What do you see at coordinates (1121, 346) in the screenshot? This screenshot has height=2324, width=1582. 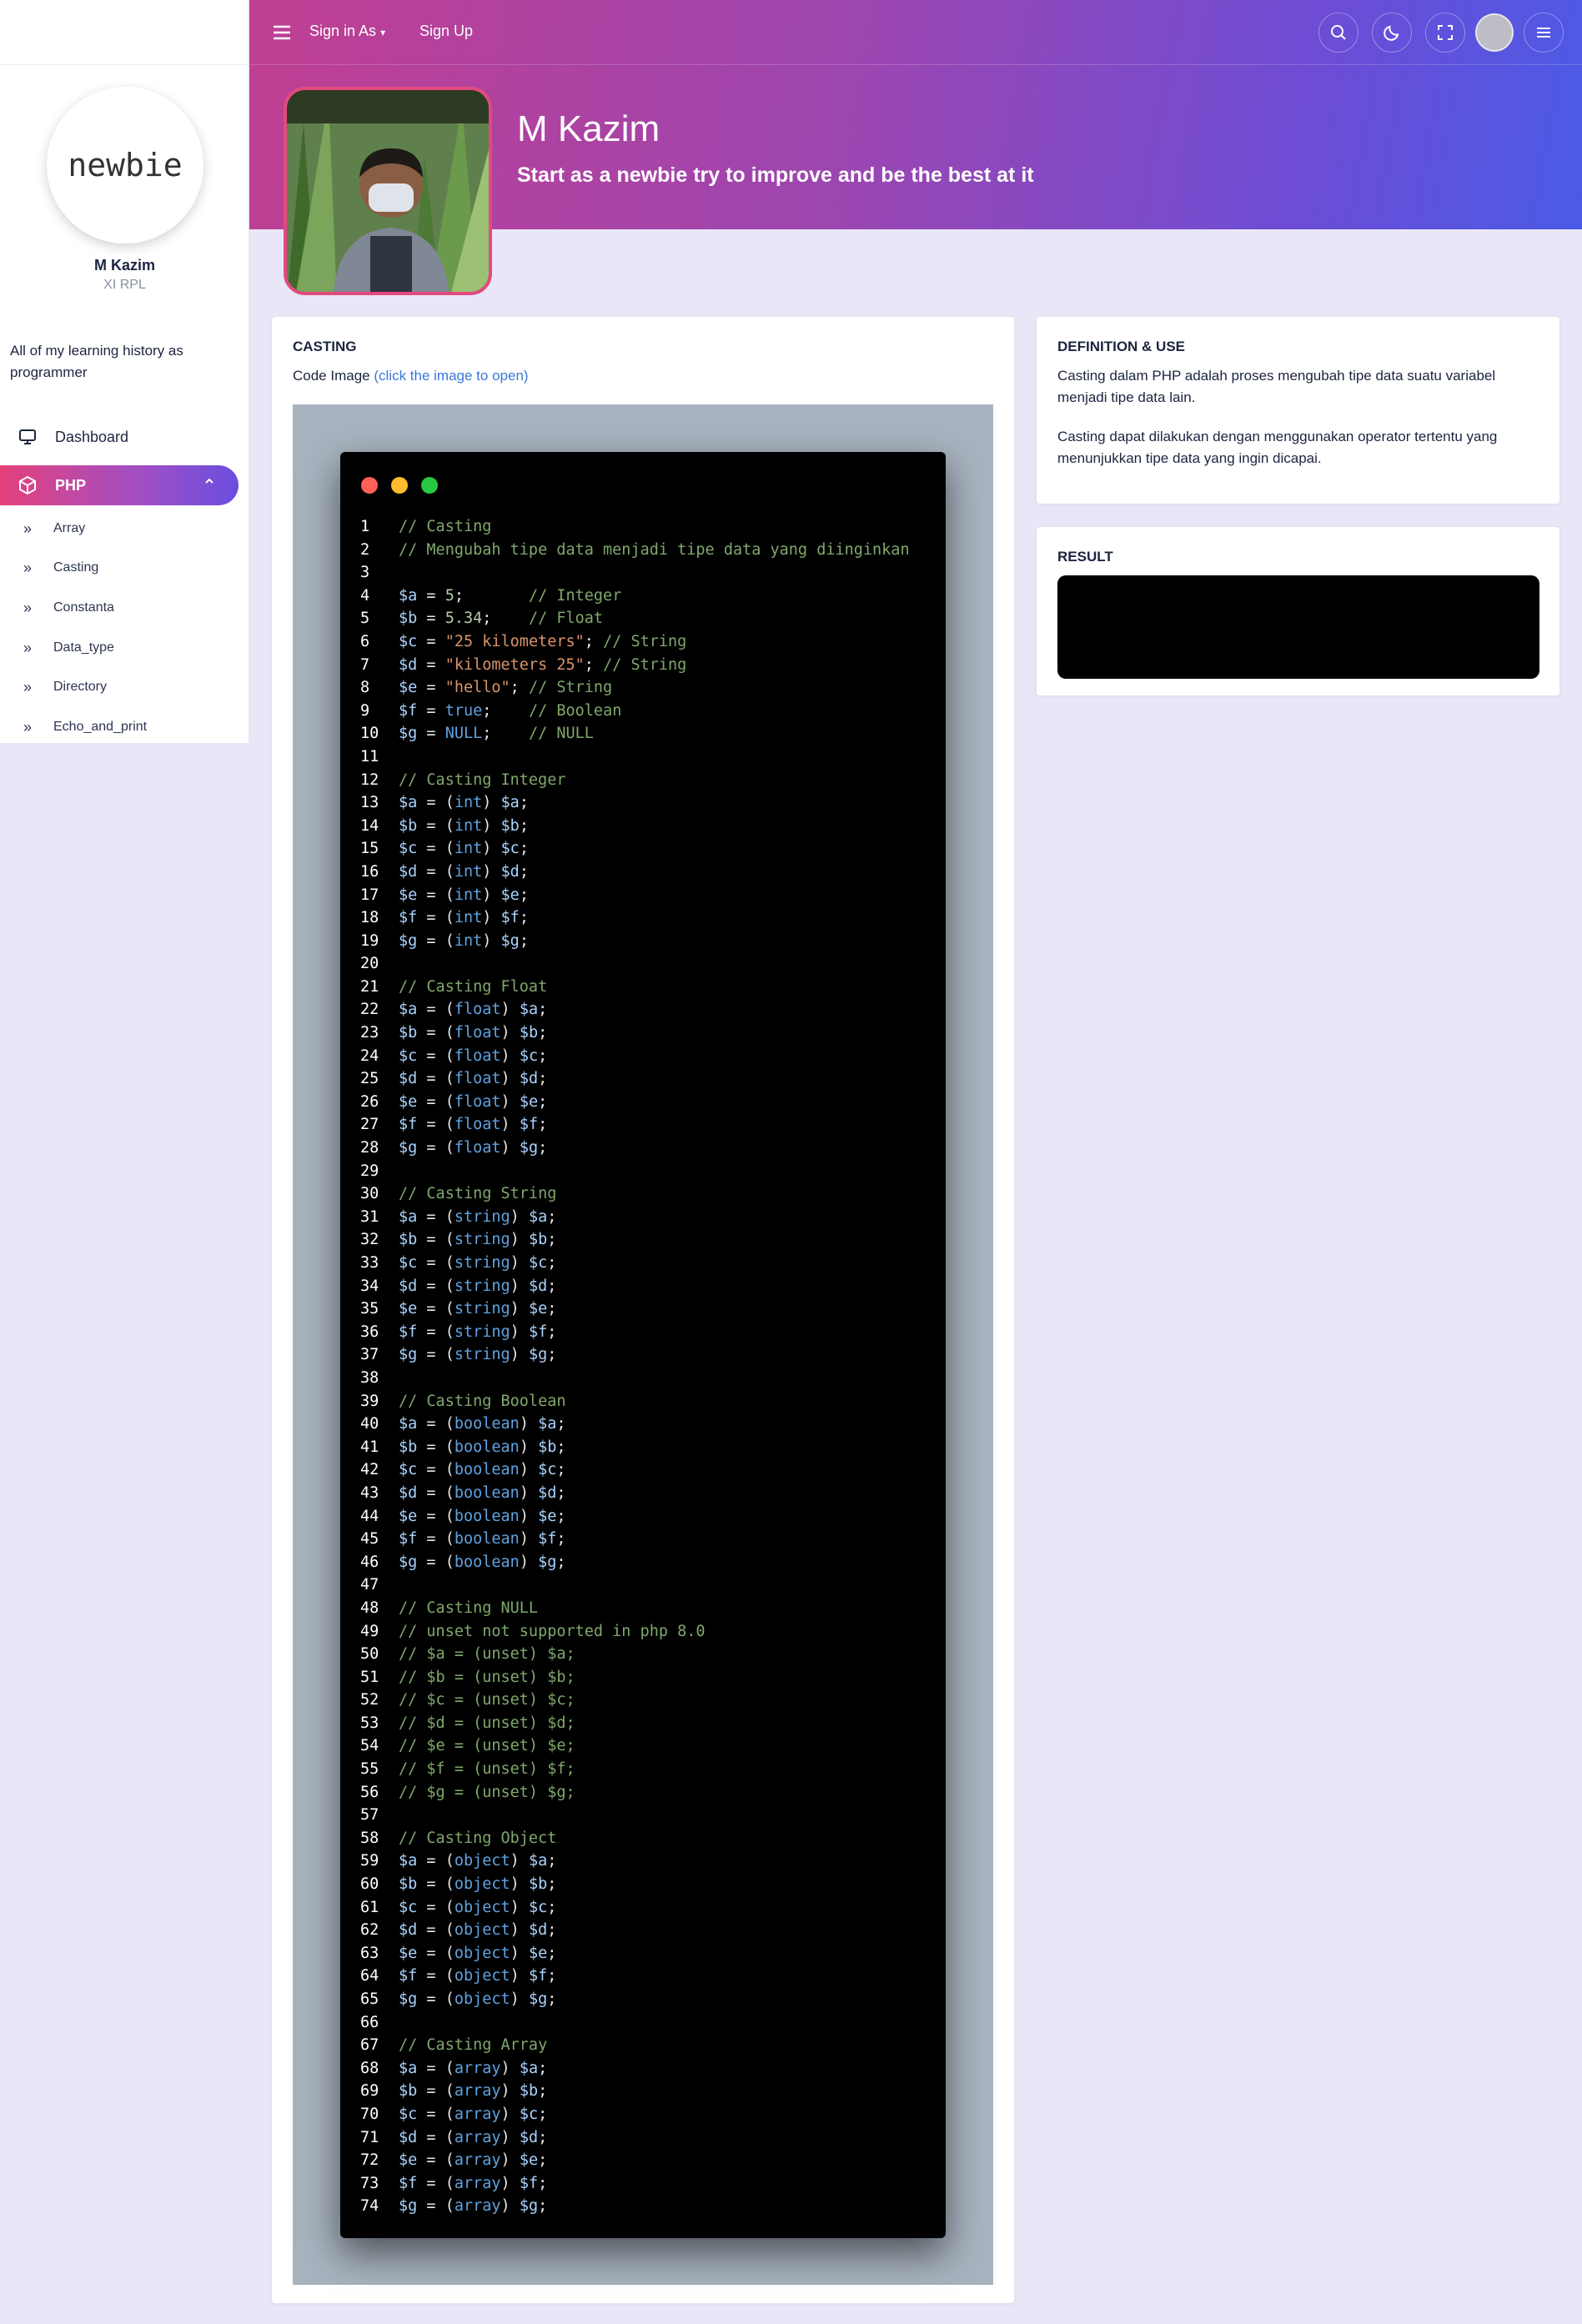 I see `card-title: DEFINITION & USE` at bounding box center [1121, 346].